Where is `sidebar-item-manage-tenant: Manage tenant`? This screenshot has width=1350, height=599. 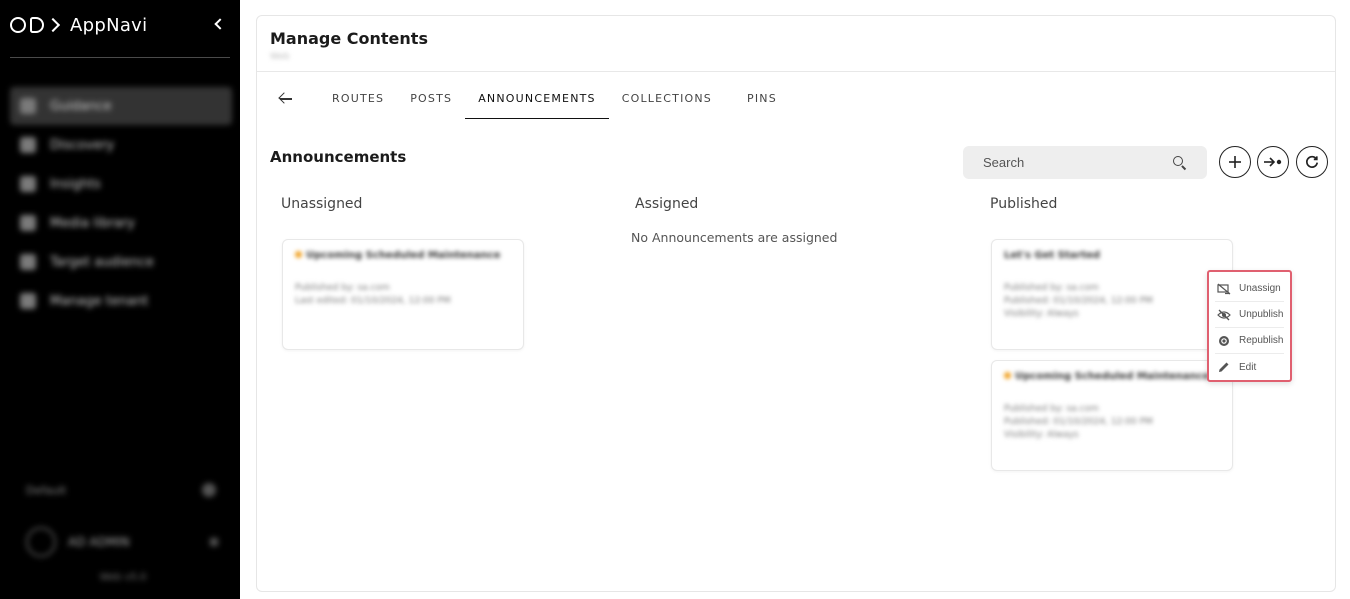
sidebar-item-manage-tenant: Manage tenant is located at coordinates (121, 301).